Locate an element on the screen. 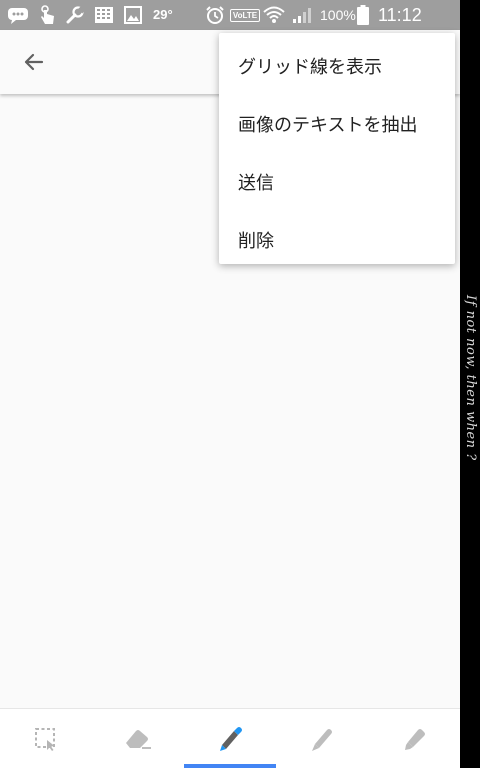  edge-caption: If not now, then when ? is located at coordinates (470, 378).